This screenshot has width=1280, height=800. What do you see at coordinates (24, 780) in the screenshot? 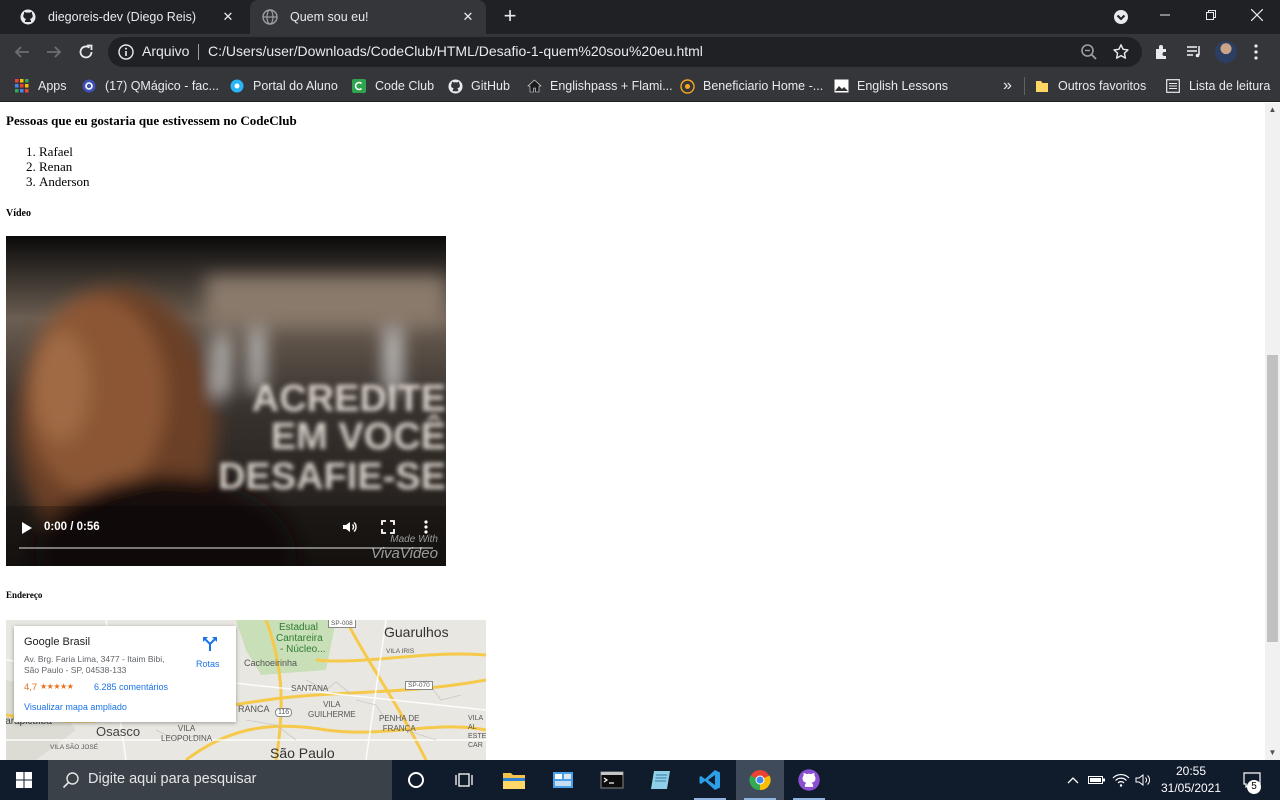
I see `start-button` at bounding box center [24, 780].